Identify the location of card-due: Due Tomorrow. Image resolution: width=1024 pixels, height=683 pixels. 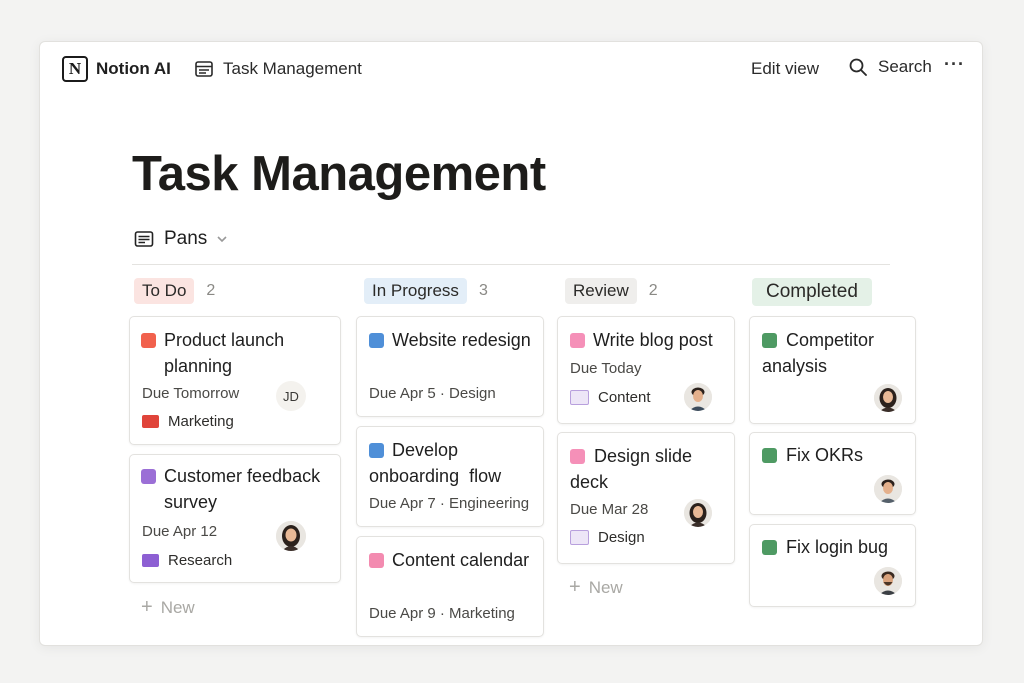
(191, 393).